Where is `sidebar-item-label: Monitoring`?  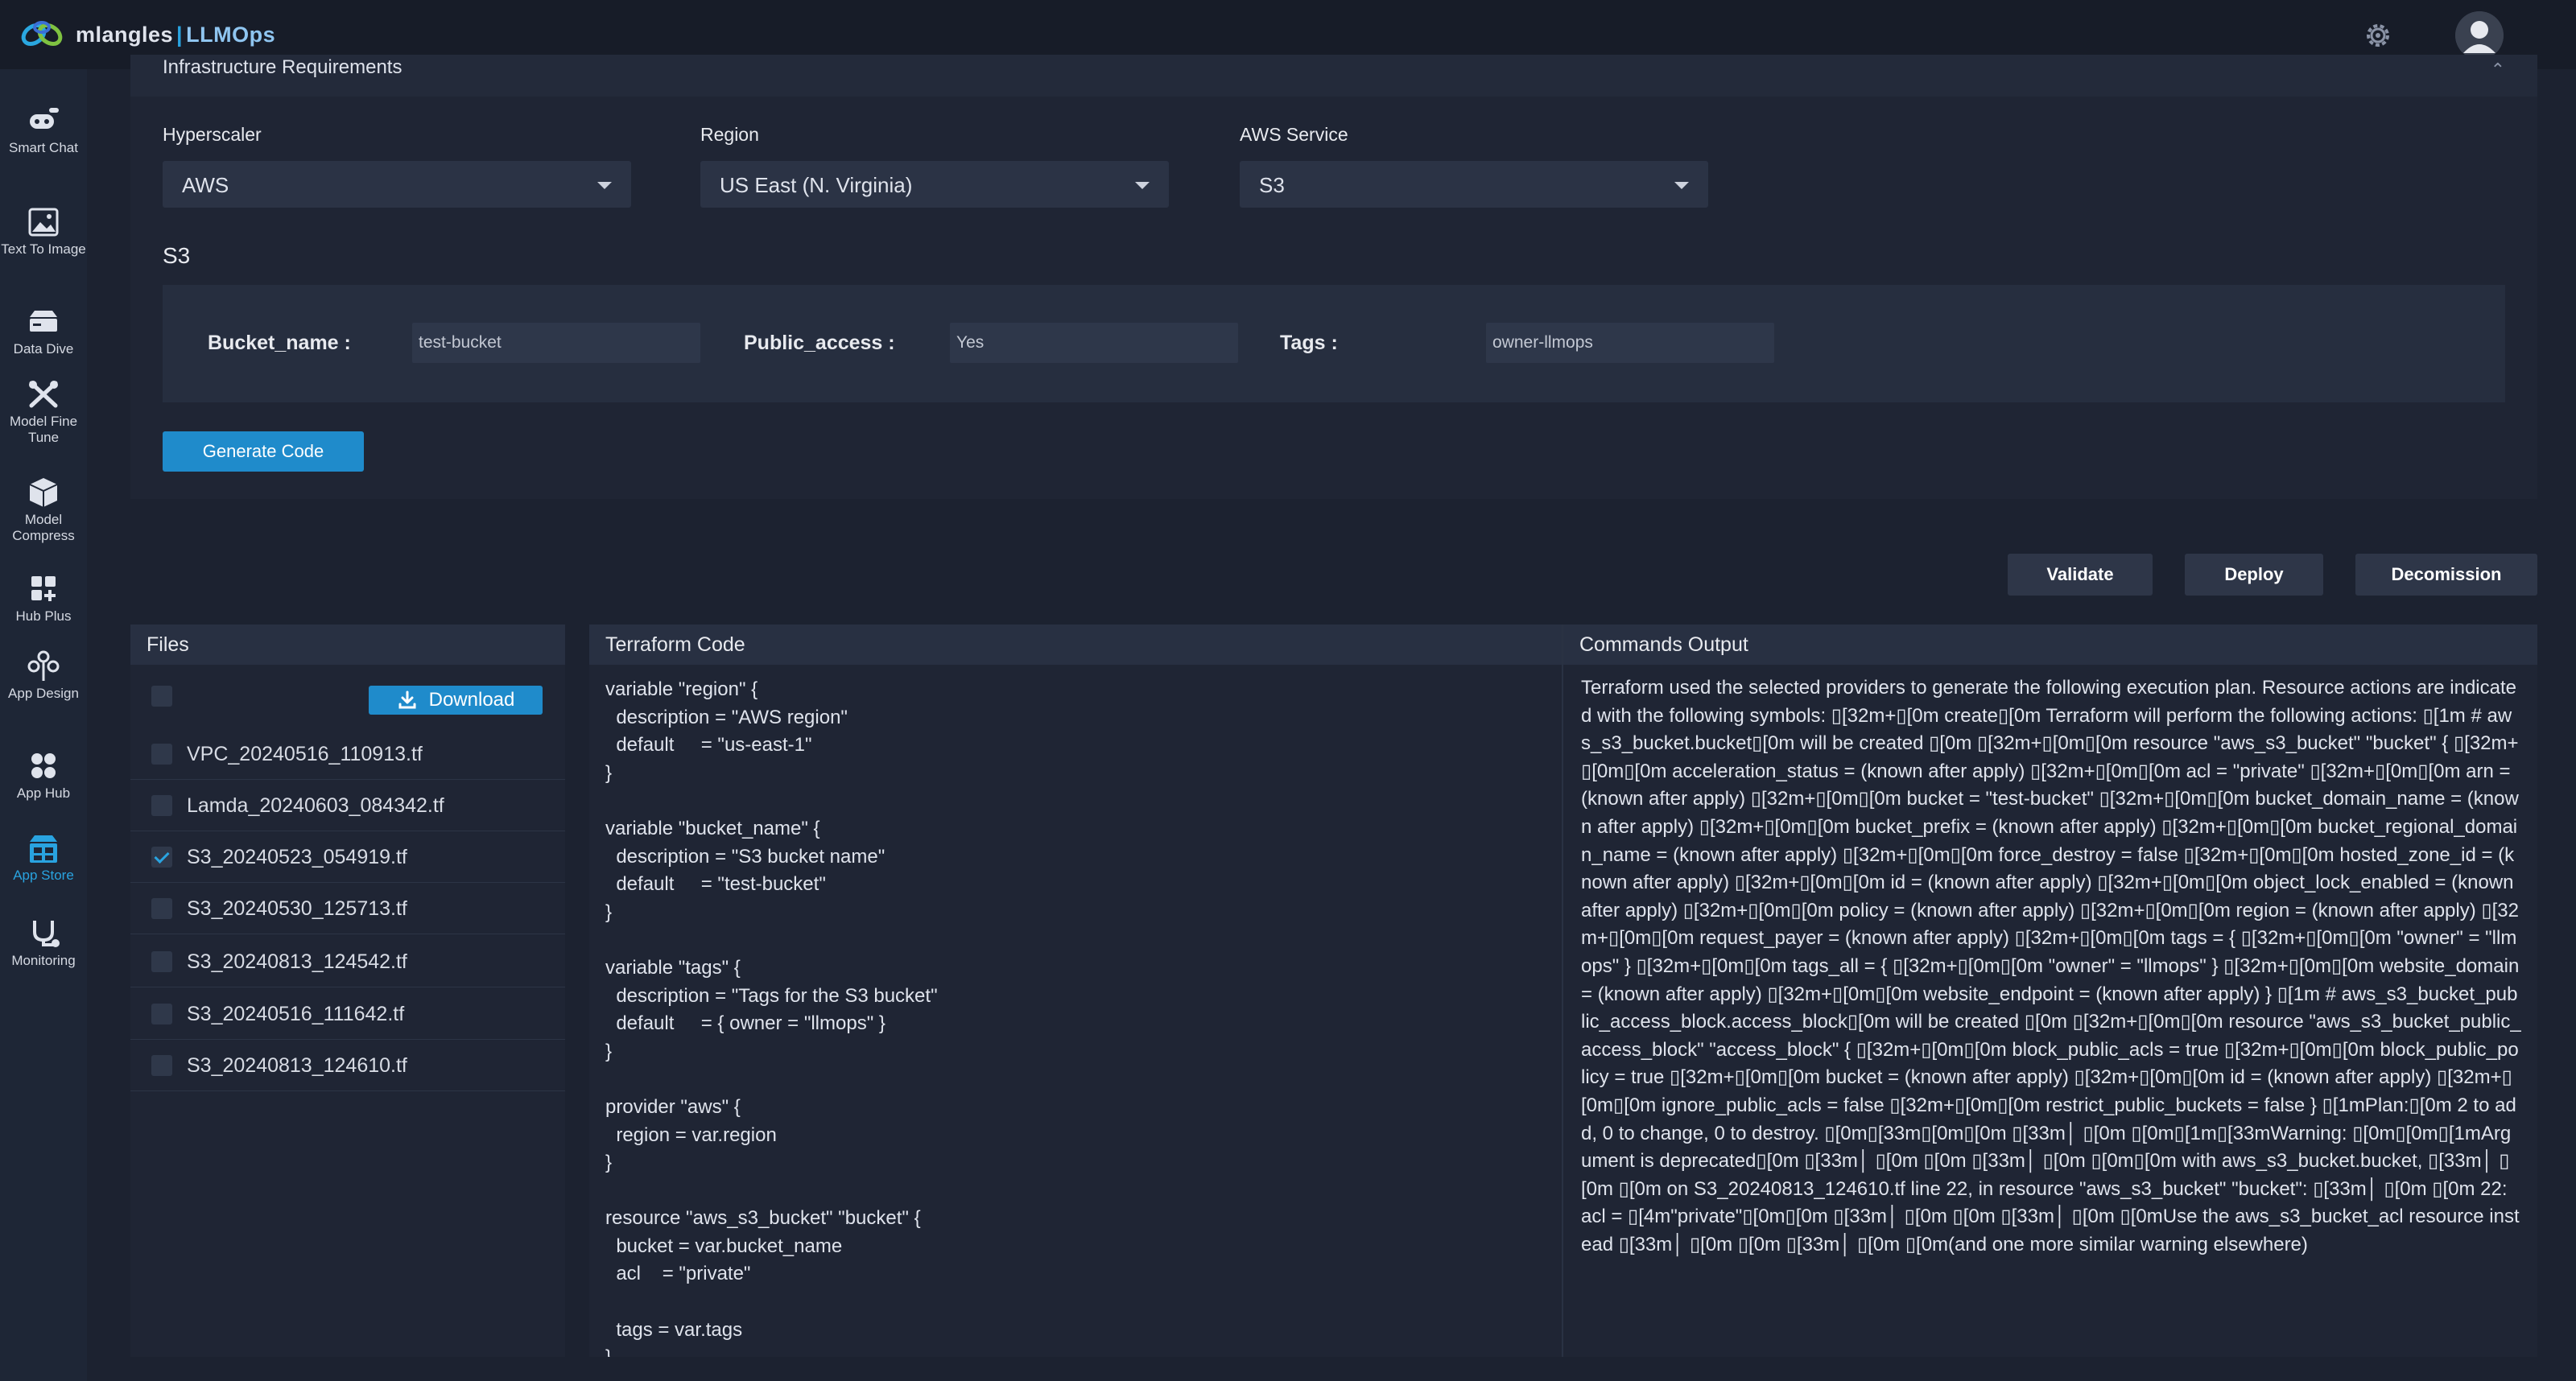 sidebar-item-label: Monitoring is located at coordinates (43, 960).